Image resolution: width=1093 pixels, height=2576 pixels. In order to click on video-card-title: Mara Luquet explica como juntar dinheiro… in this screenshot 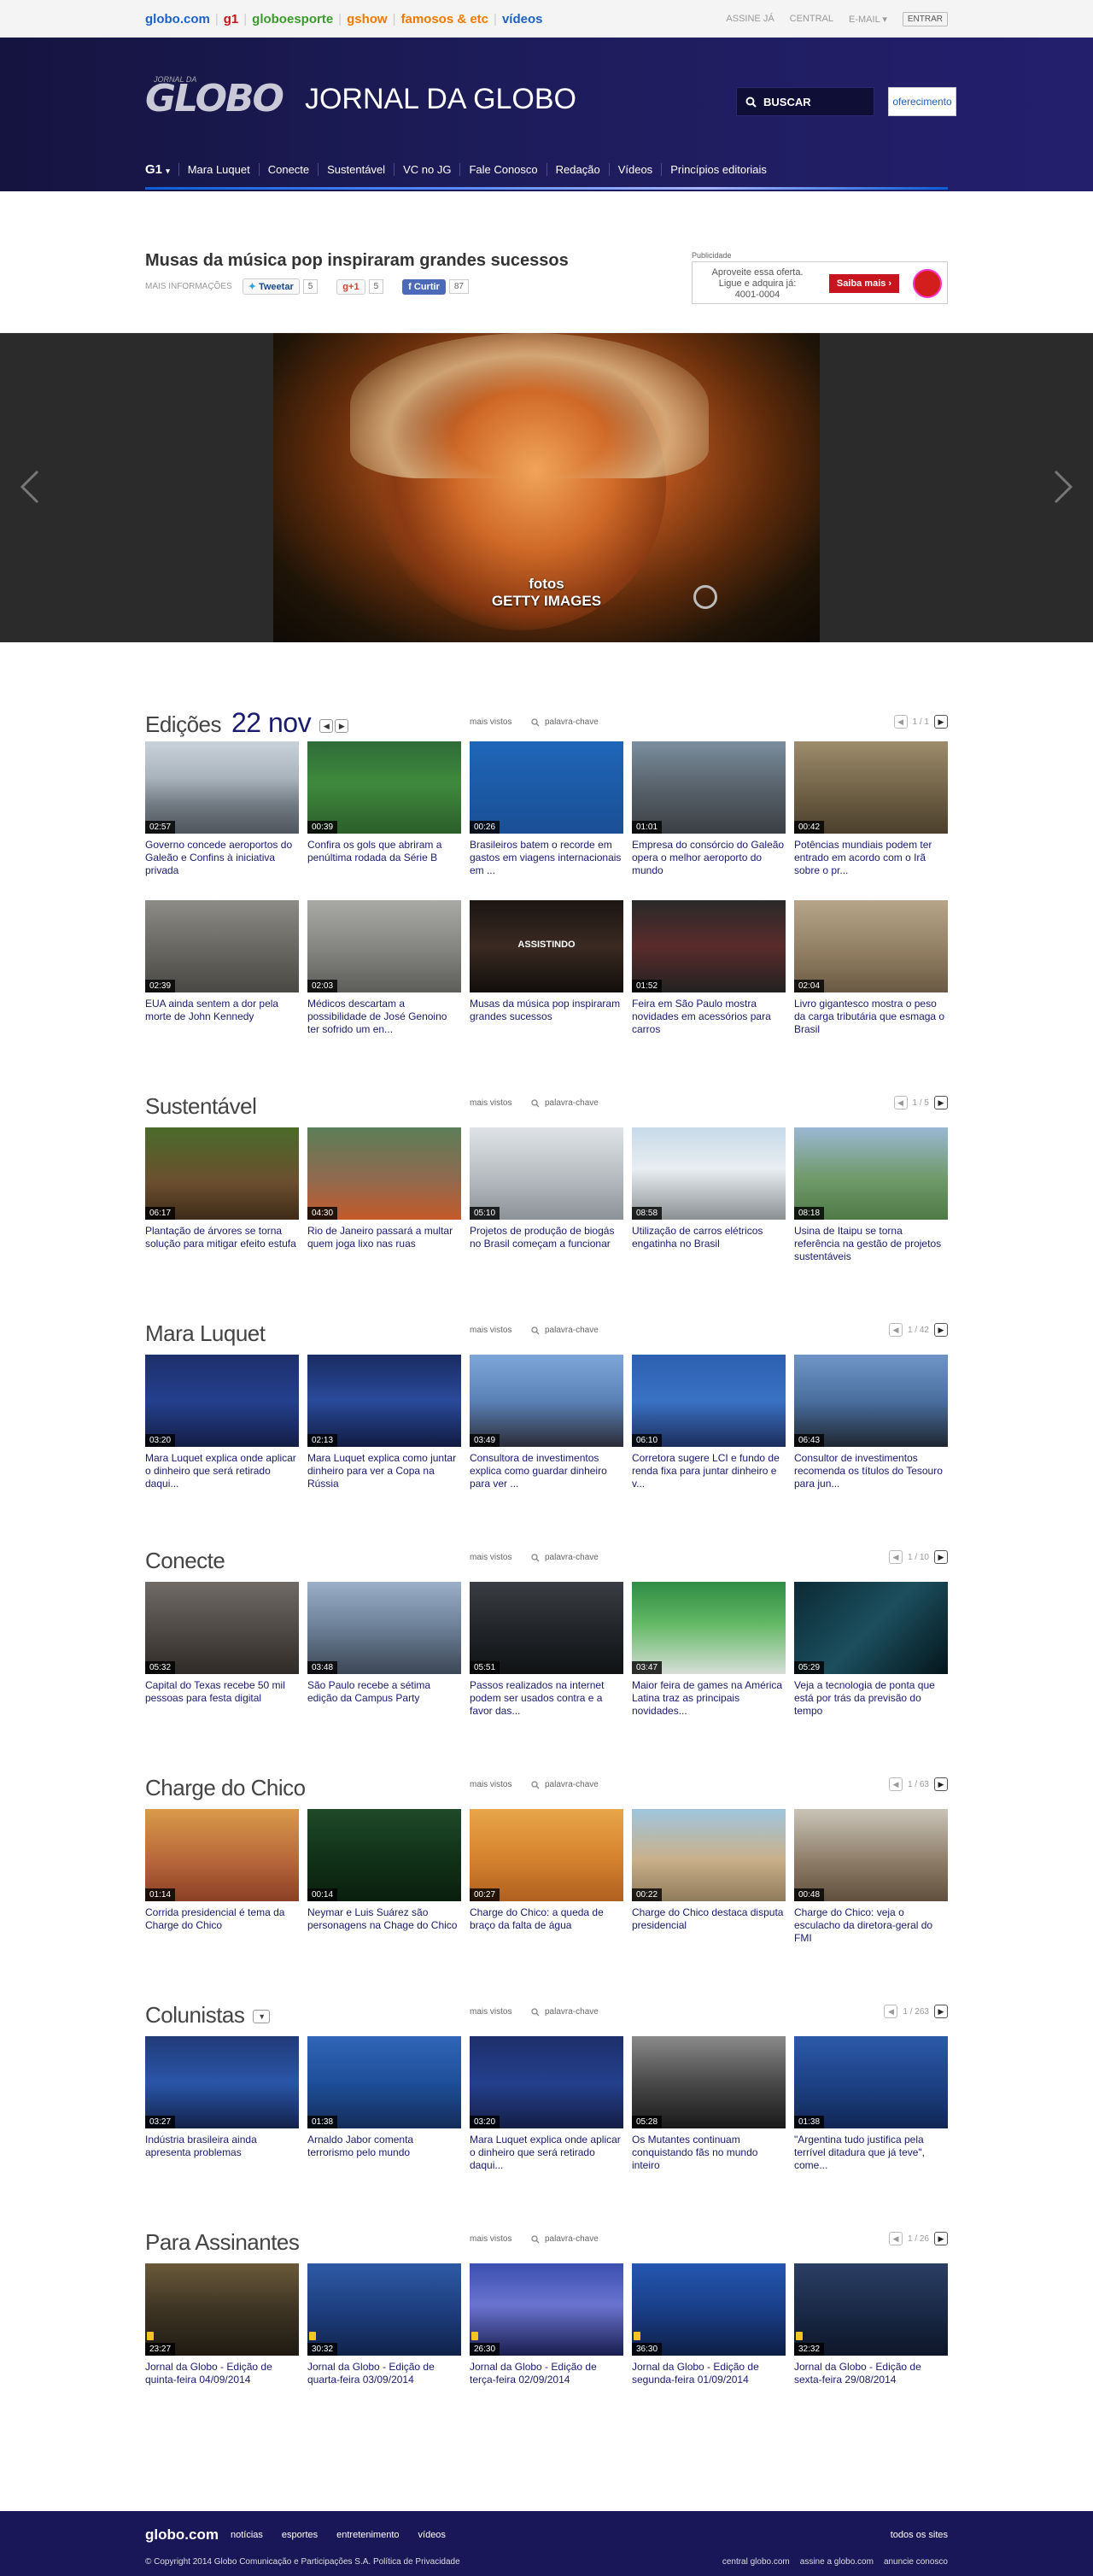, I will do `click(384, 1472)`.